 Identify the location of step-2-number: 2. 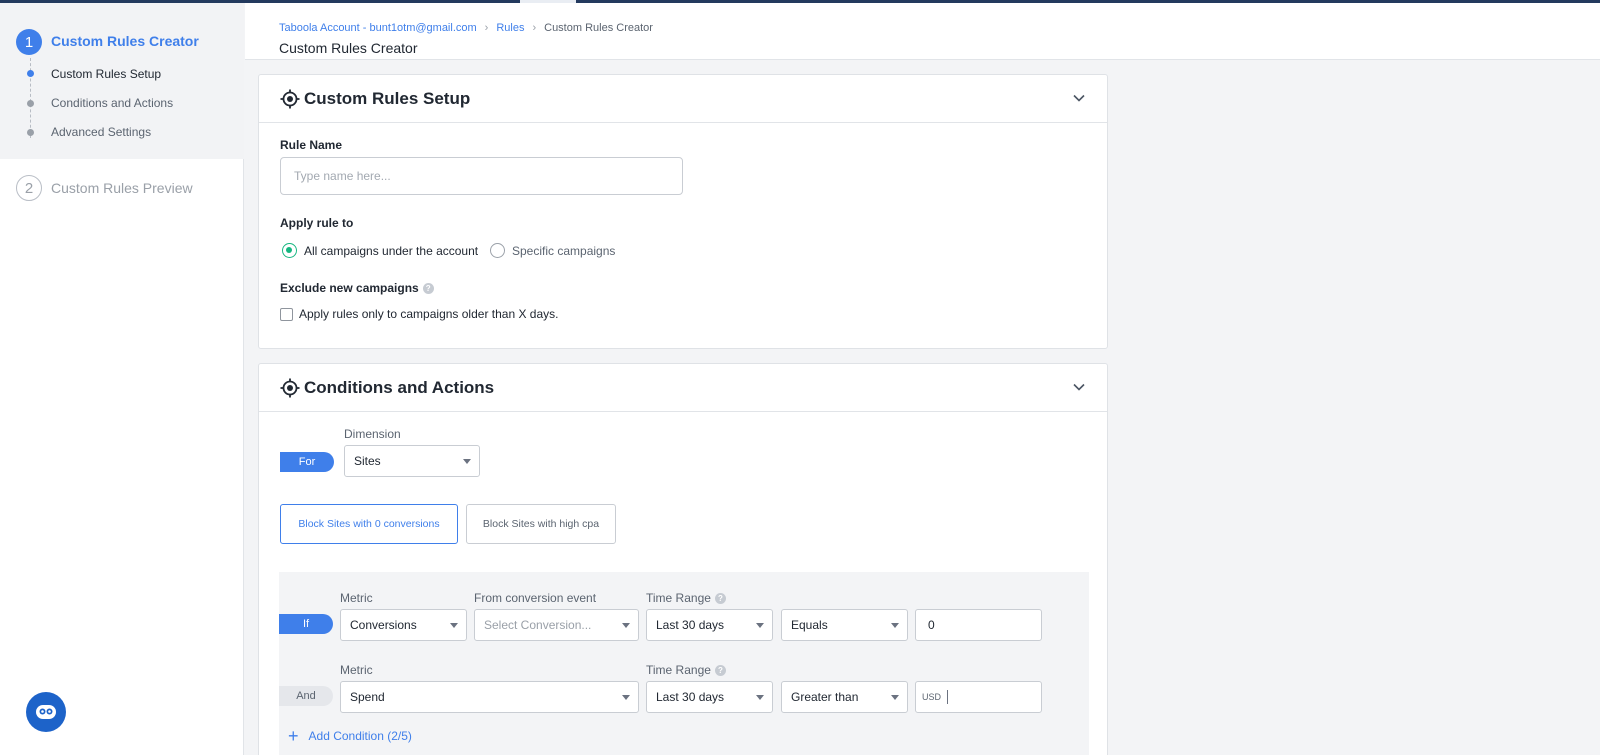
(29, 188).